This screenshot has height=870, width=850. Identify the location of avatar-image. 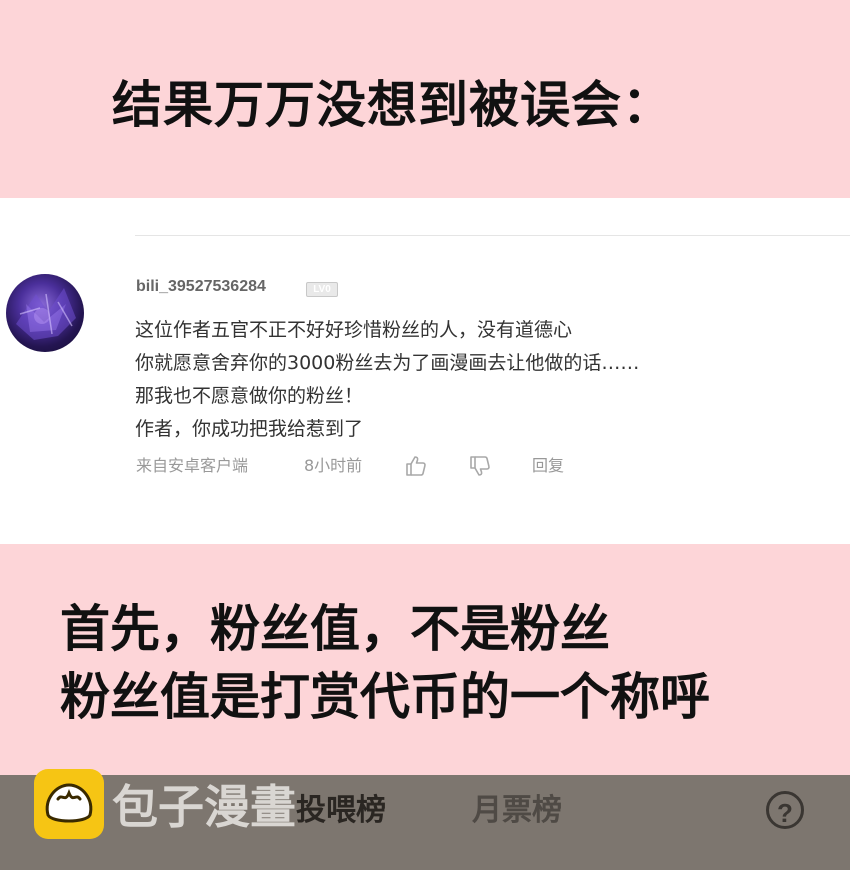
(46, 314).